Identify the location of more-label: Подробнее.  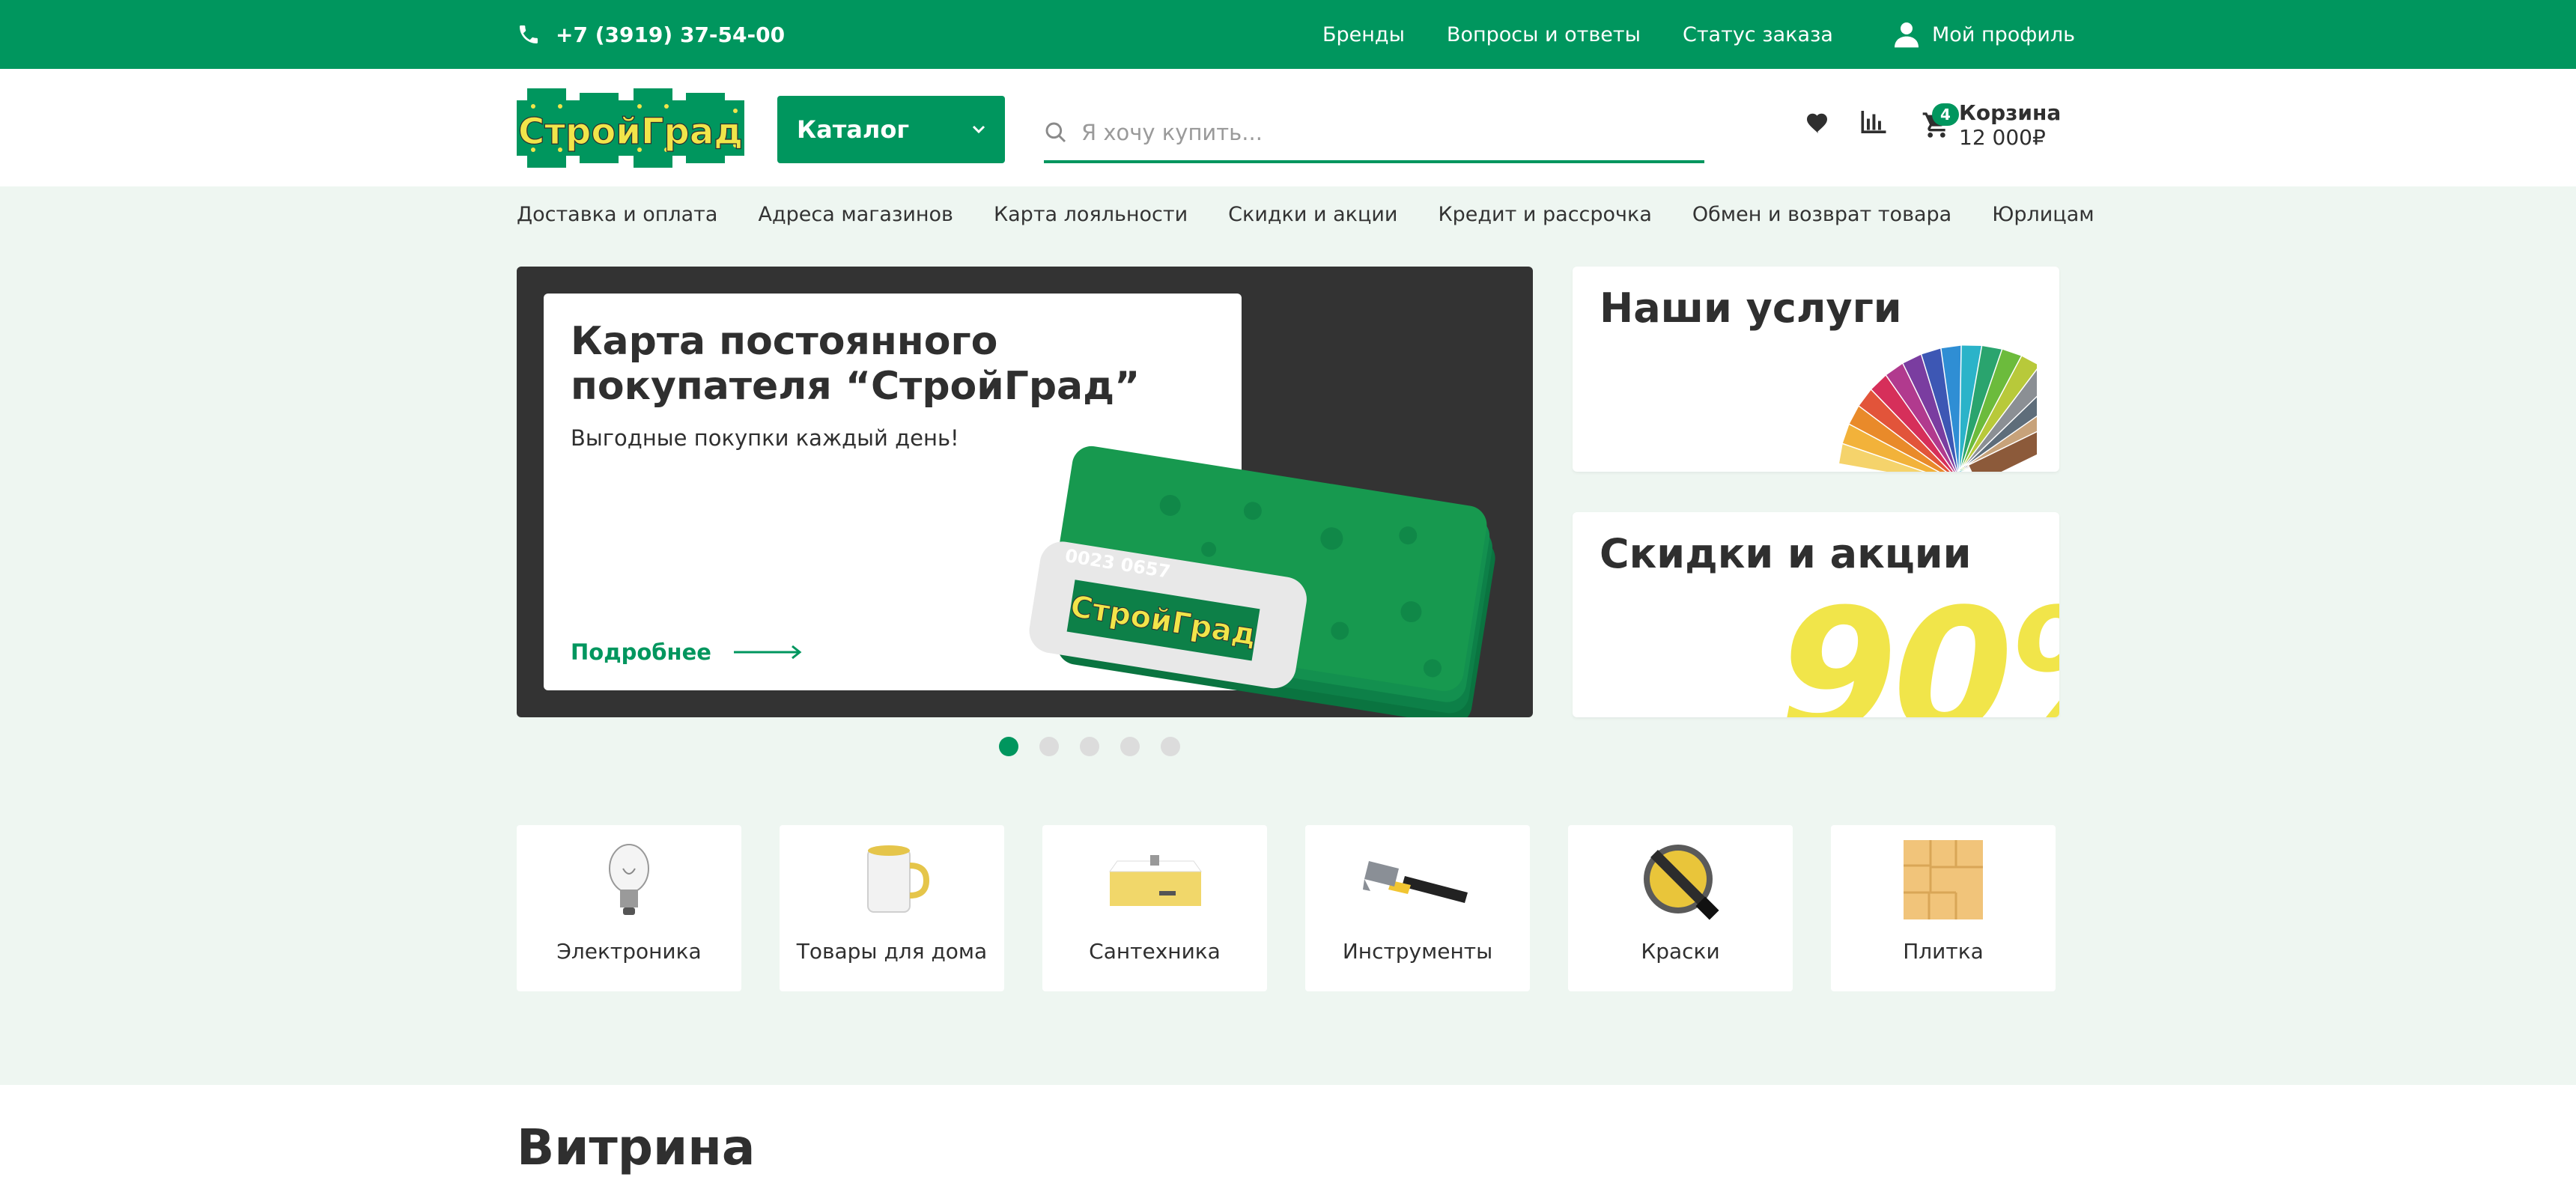
(641, 652).